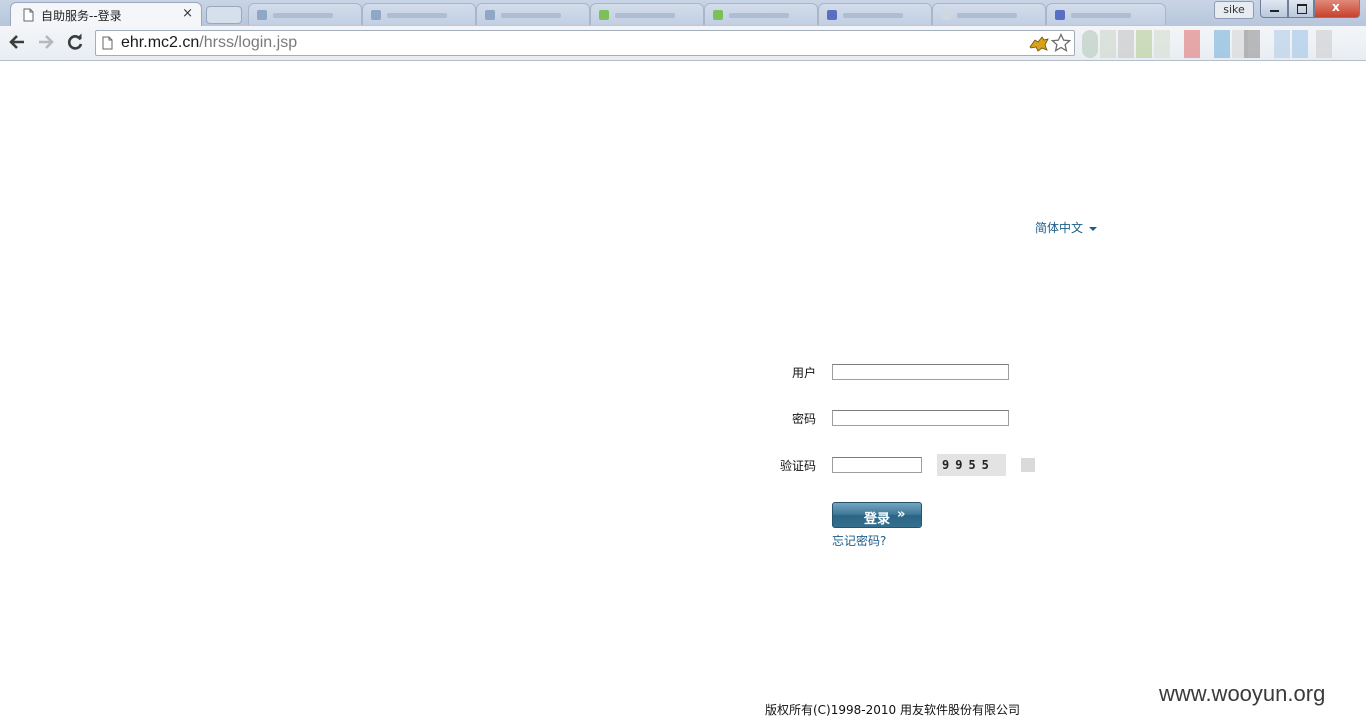  I want to click on login-button-label: 登录, so click(877, 519).